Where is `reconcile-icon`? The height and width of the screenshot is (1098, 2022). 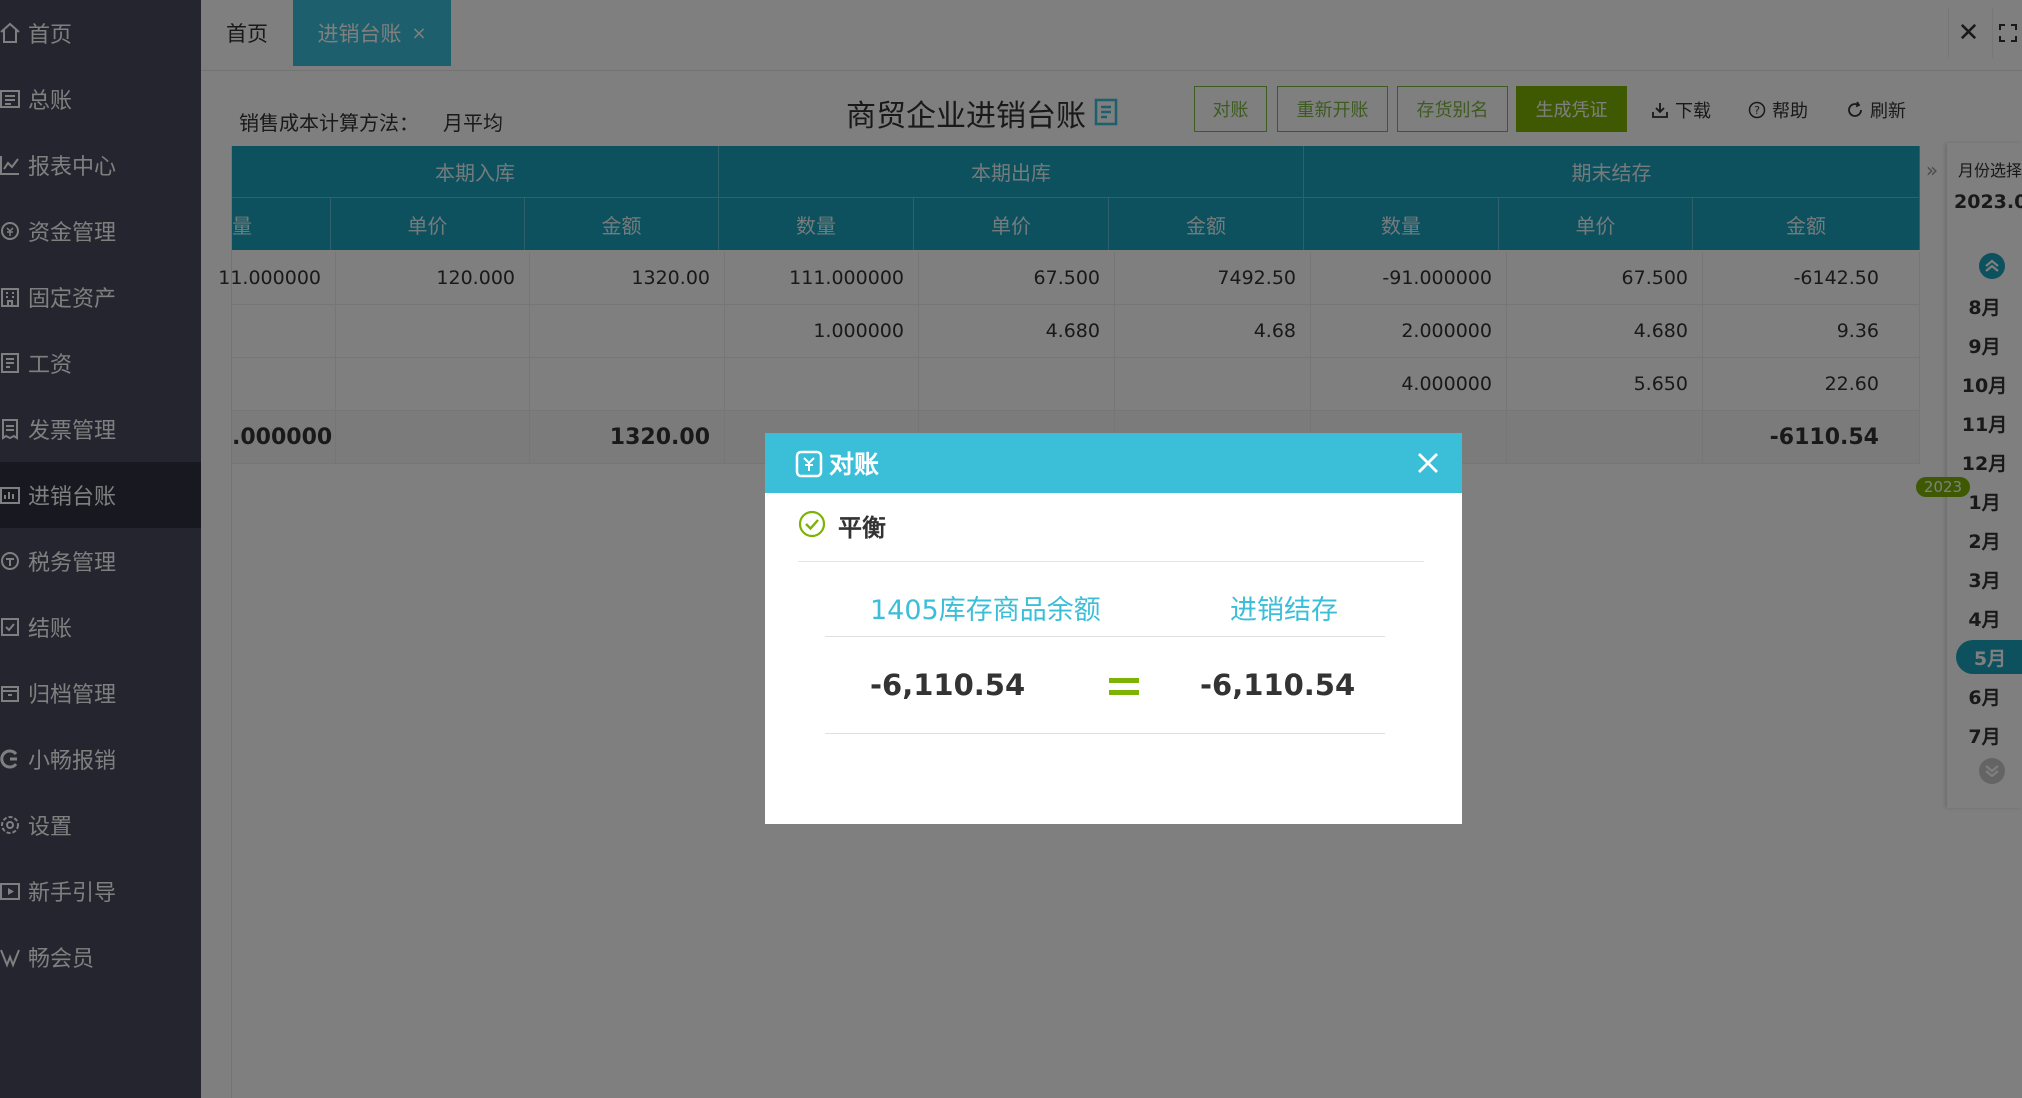 reconcile-icon is located at coordinates (809, 466).